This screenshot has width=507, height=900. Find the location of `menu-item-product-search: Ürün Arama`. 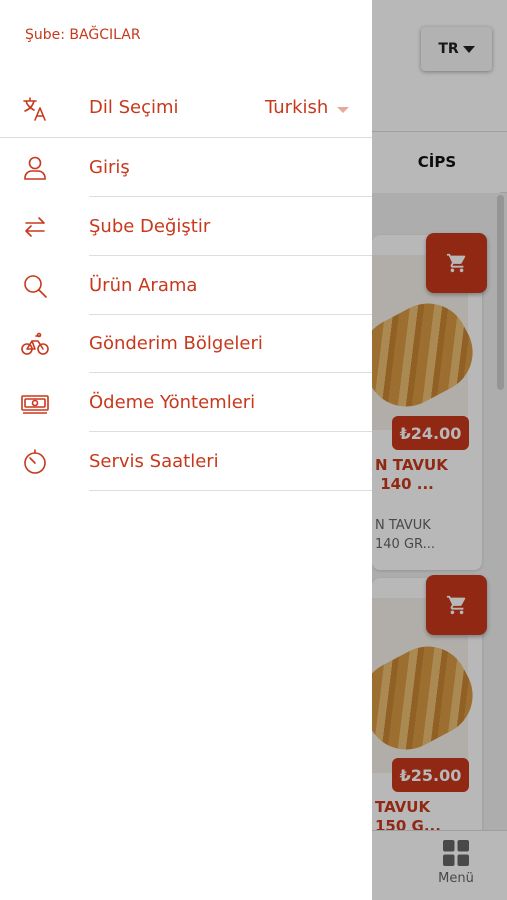

menu-item-product-search: Ürün Arama is located at coordinates (186, 286).